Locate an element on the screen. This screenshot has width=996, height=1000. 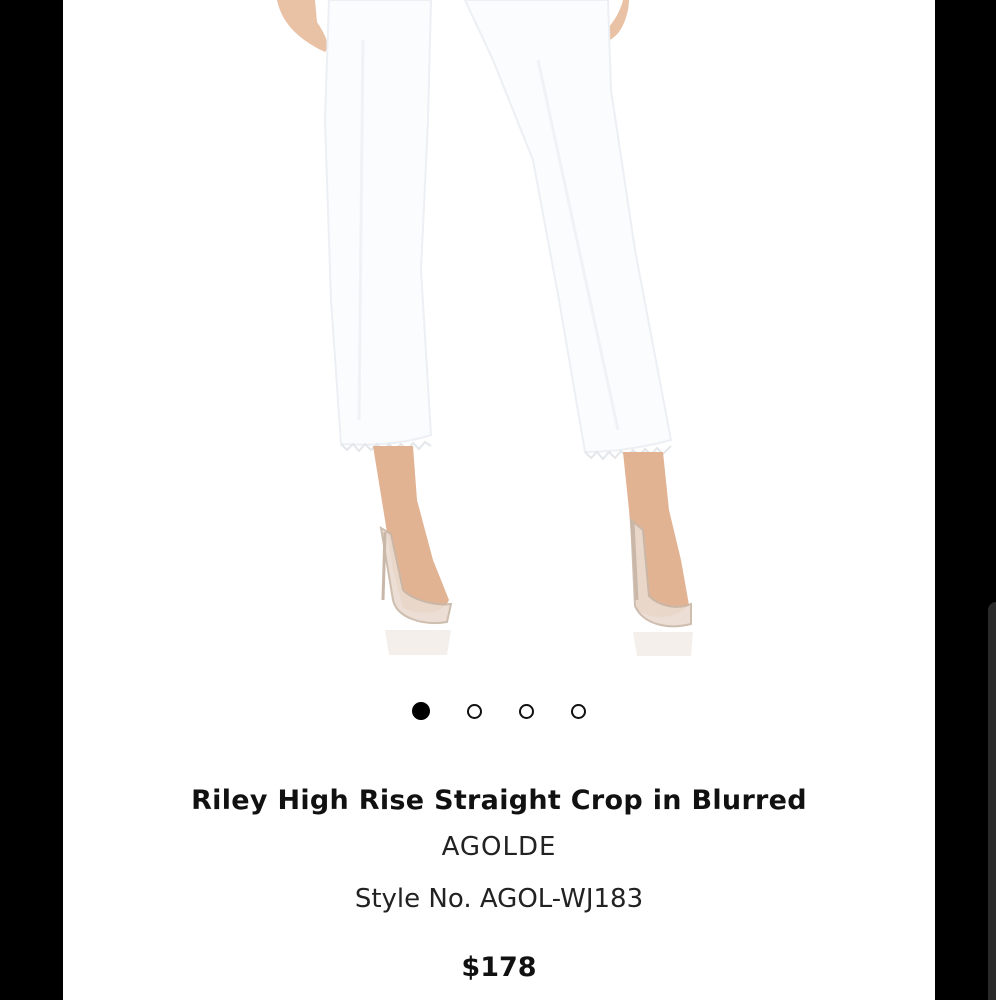
product-brand: AGOLDE is located at coordinates (499, 847).